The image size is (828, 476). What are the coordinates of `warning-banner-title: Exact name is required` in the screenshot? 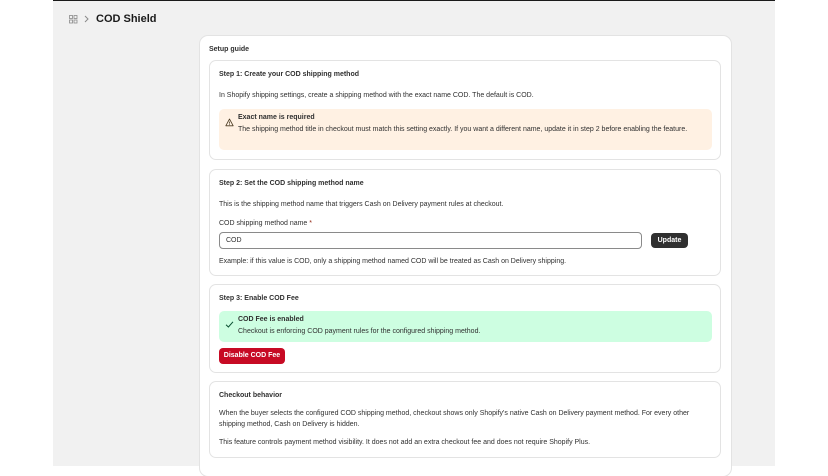 It's located at (276, 117).